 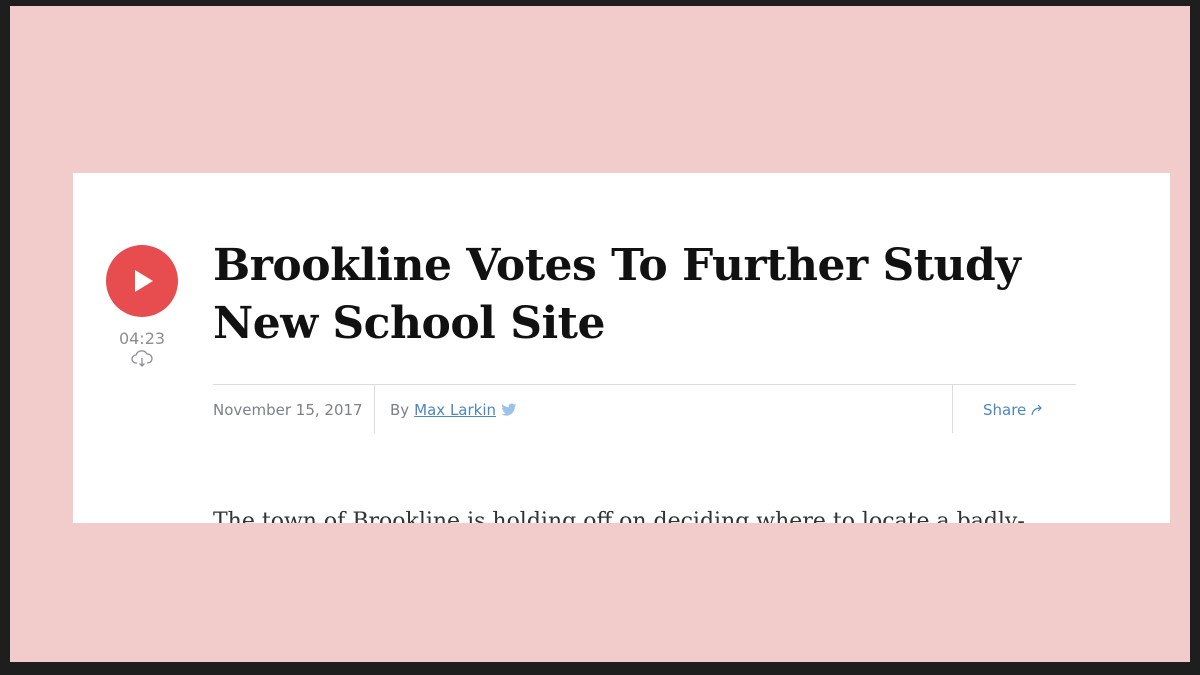 I want to click on headline-line-2: New School Site, so click(x=409, y=323).